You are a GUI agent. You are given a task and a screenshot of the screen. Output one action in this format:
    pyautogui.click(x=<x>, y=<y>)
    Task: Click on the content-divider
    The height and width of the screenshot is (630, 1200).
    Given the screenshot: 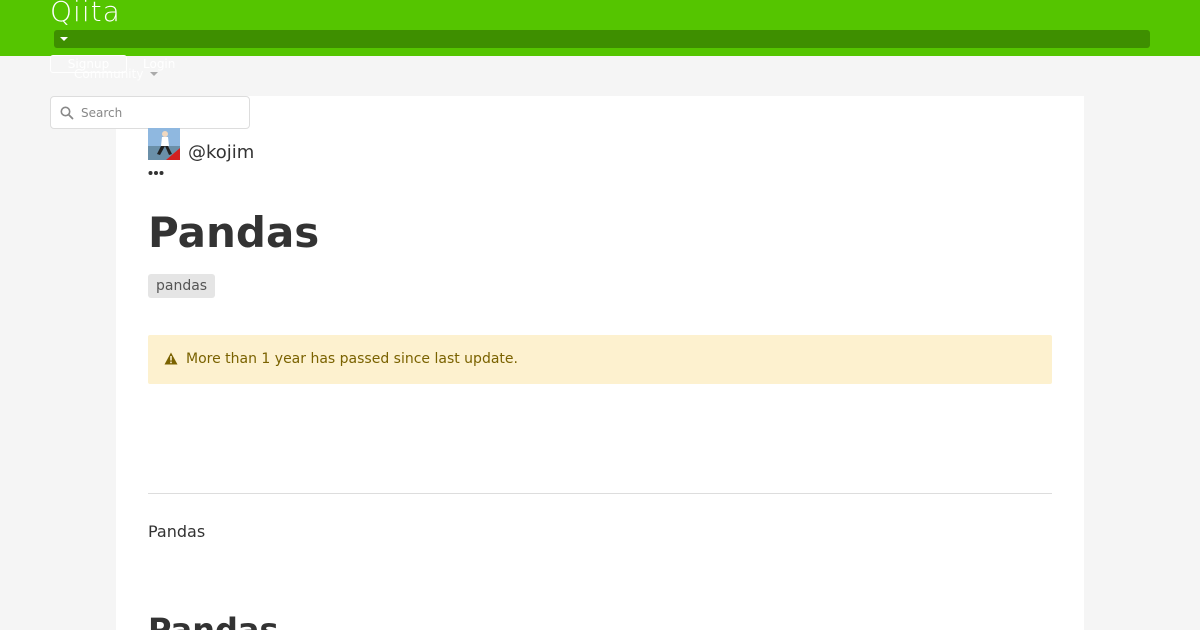 What is the action you would take?
    pyautogui.click(x=600, y=493)
    